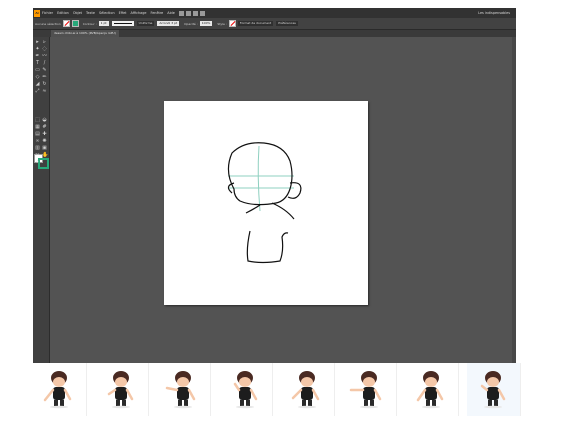 The image size is (568, 429). I want to click on document-setup-button: Format de document, so click(255, 23).